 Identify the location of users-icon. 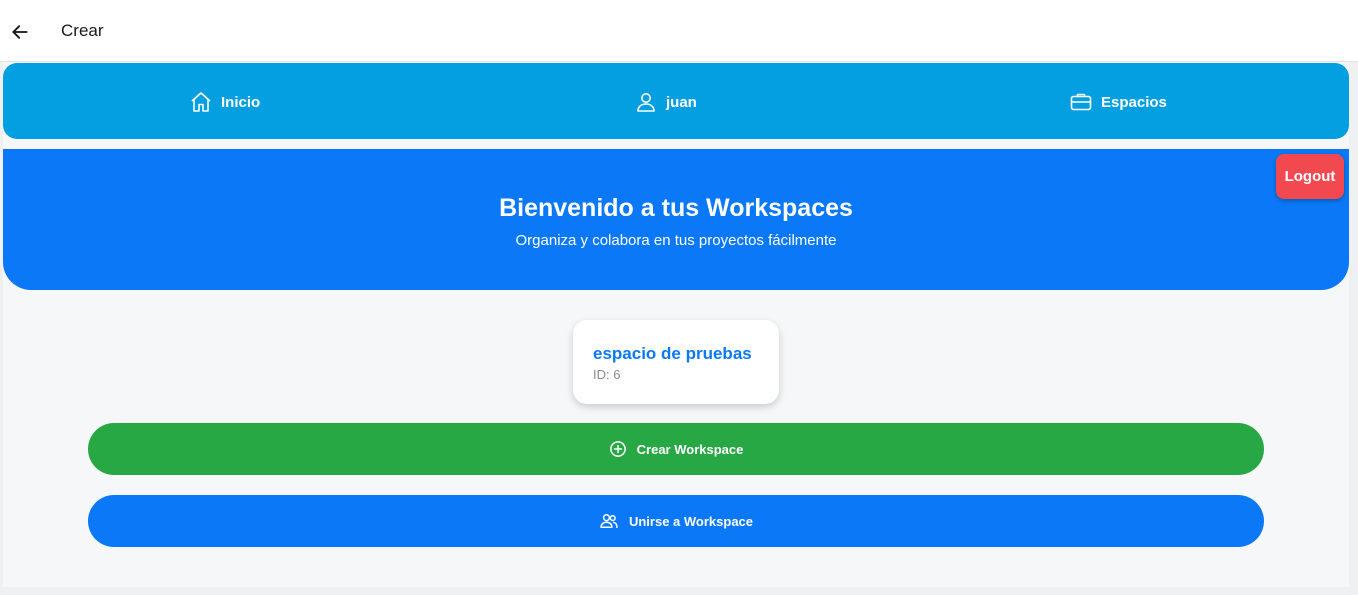
(609, 521).